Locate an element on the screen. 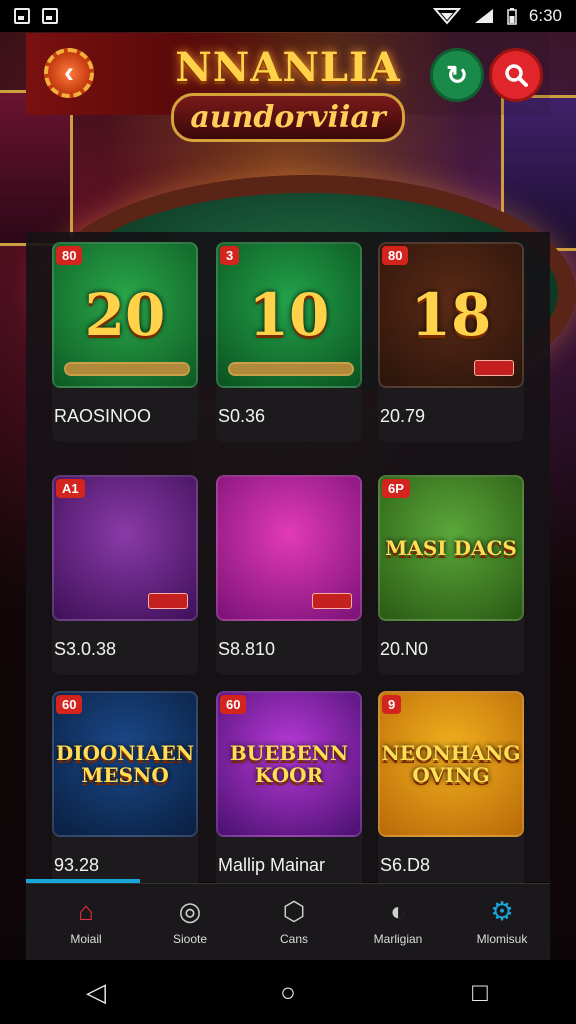  game-card-label: S8.810 is located at coordinates (247, 649).